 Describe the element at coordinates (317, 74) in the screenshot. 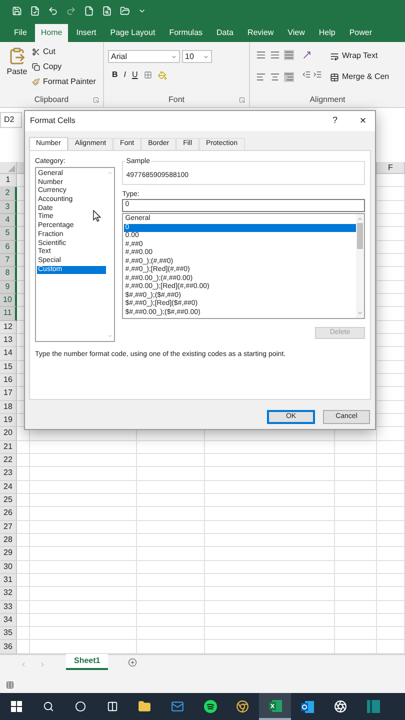

I see `increase-indent-icon` at that location.